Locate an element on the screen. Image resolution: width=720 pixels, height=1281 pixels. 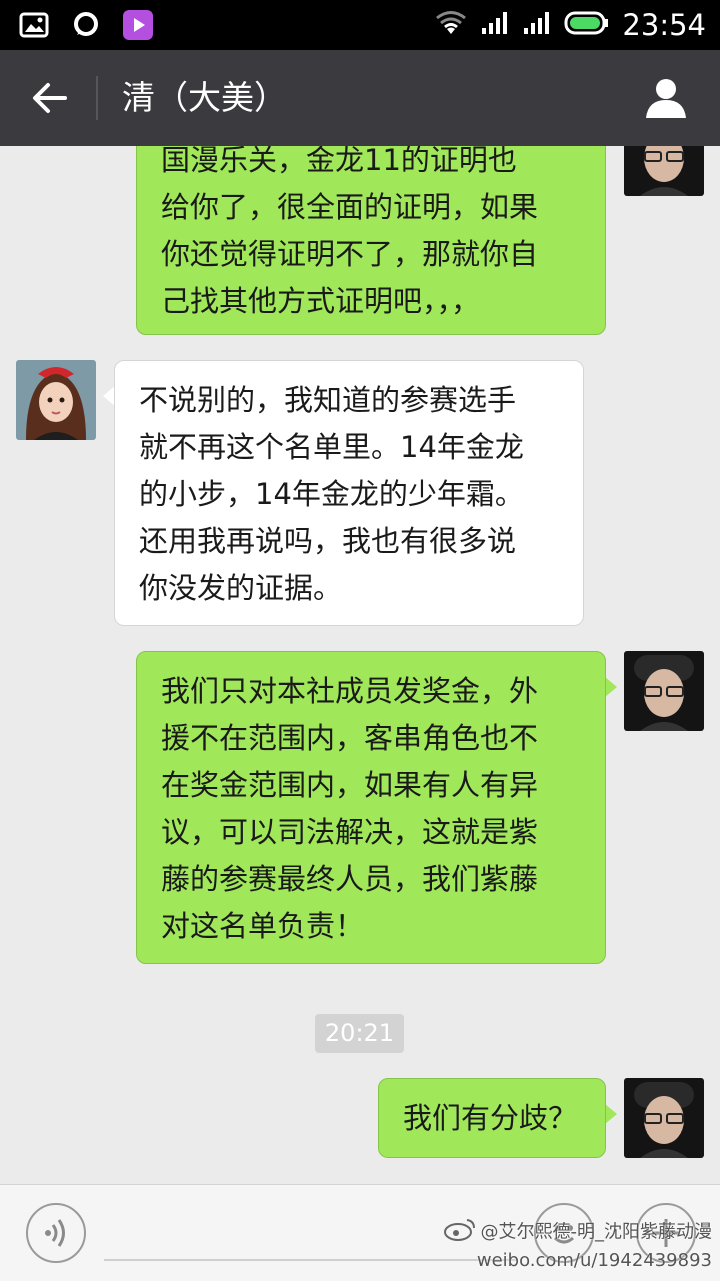
back-button is located at coordinates (50, 98).